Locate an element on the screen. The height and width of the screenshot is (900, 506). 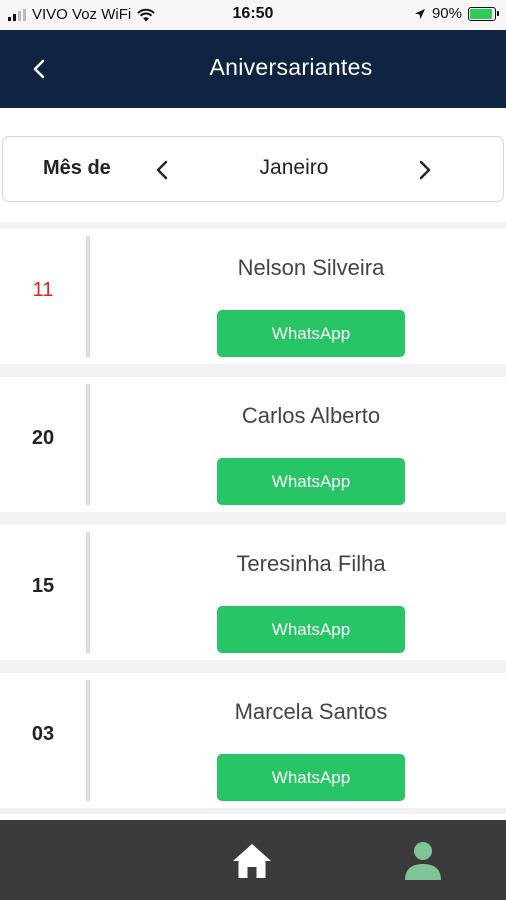
nav-profile-button is located at coordinates (423, 861).